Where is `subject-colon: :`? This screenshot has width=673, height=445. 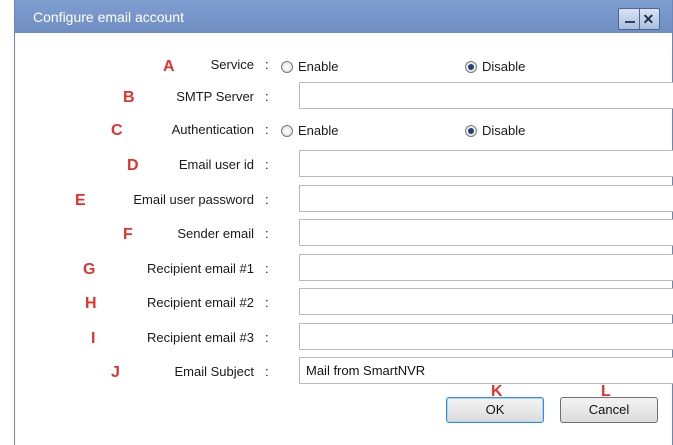 subject-colon: : is located at coordinates (267, 371).